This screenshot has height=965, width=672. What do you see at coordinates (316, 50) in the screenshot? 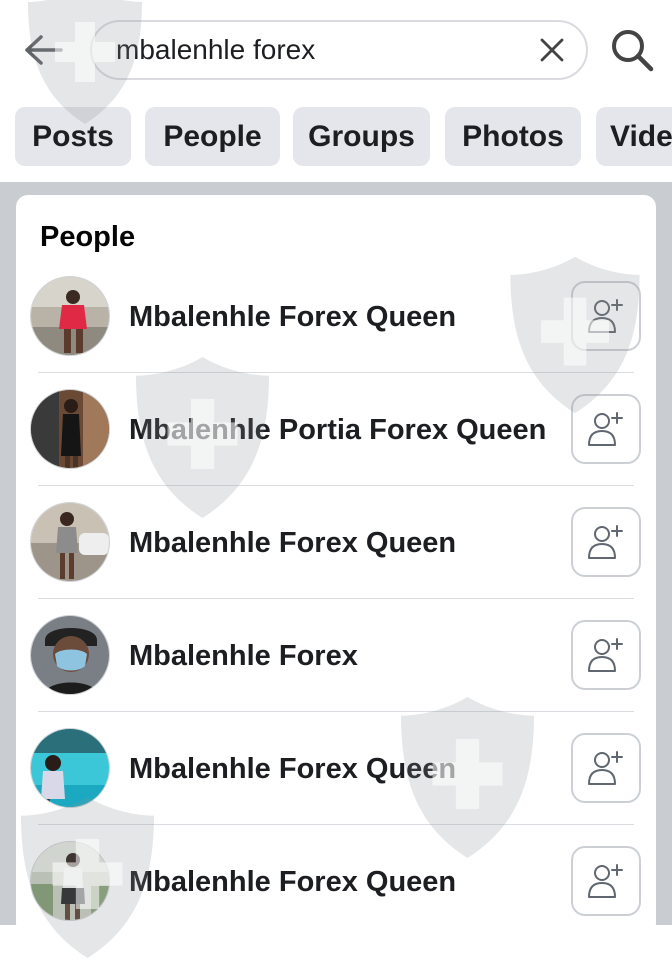
I see `search-input` at bounding box center [316, 50].